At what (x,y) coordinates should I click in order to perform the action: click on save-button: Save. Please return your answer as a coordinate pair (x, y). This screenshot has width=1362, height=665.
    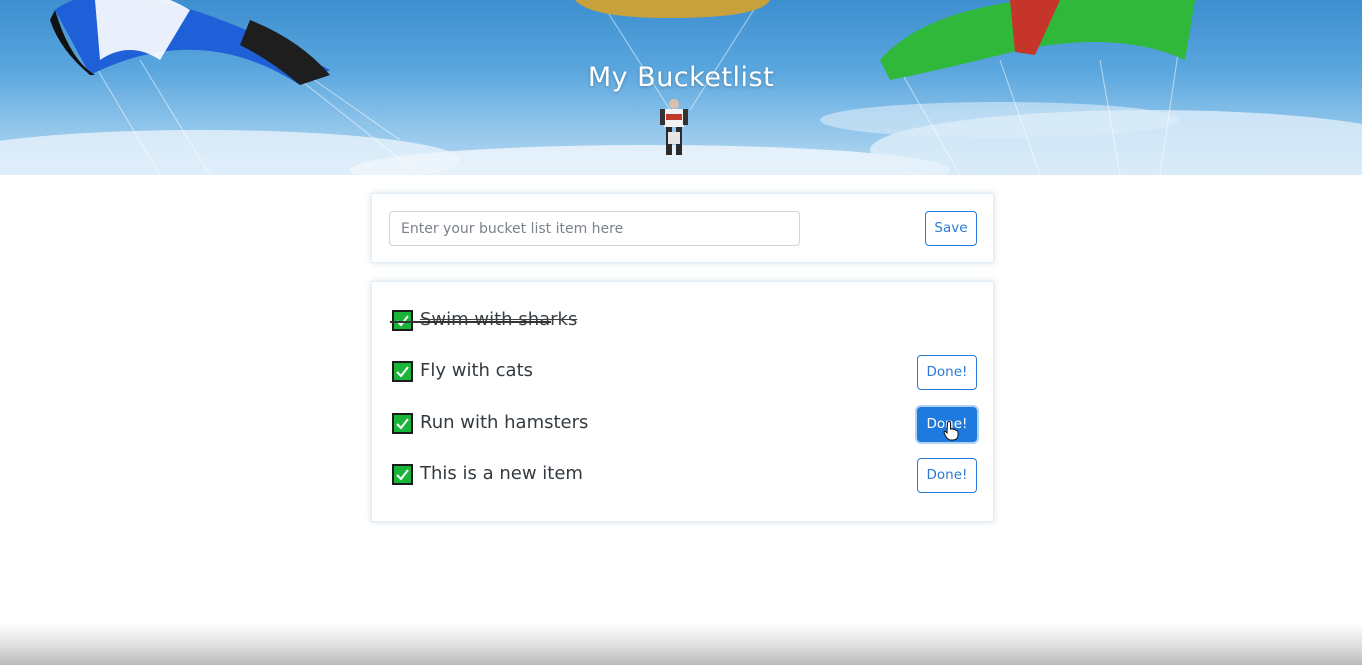
    Looking at the image, I should click on (951, 228).